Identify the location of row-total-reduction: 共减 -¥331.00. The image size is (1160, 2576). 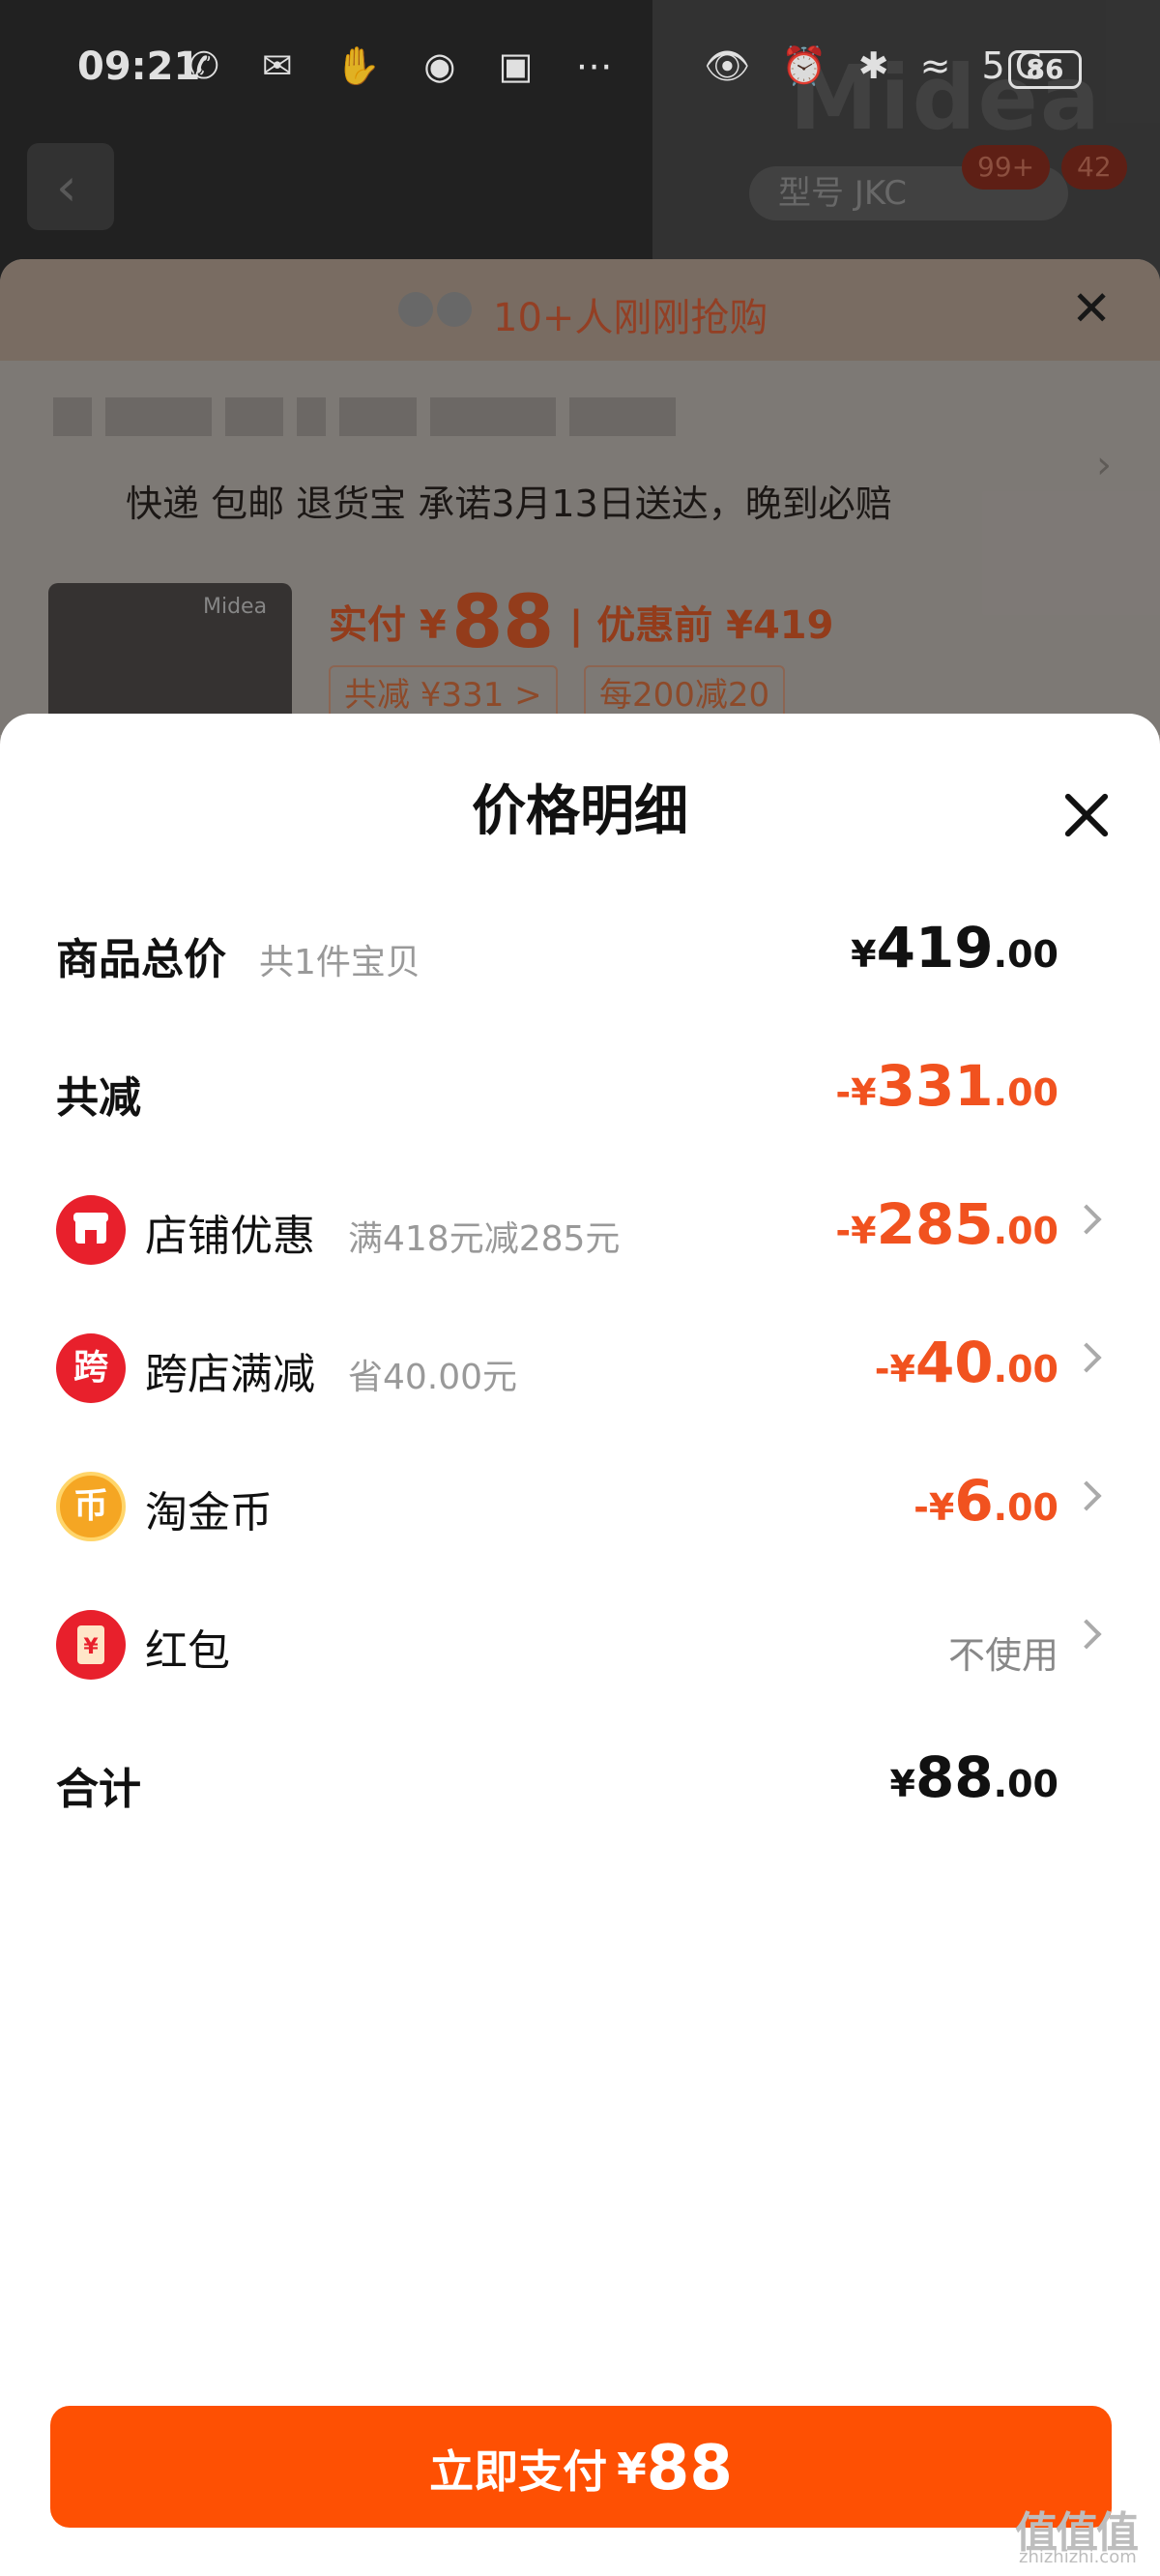
(580, 1091).